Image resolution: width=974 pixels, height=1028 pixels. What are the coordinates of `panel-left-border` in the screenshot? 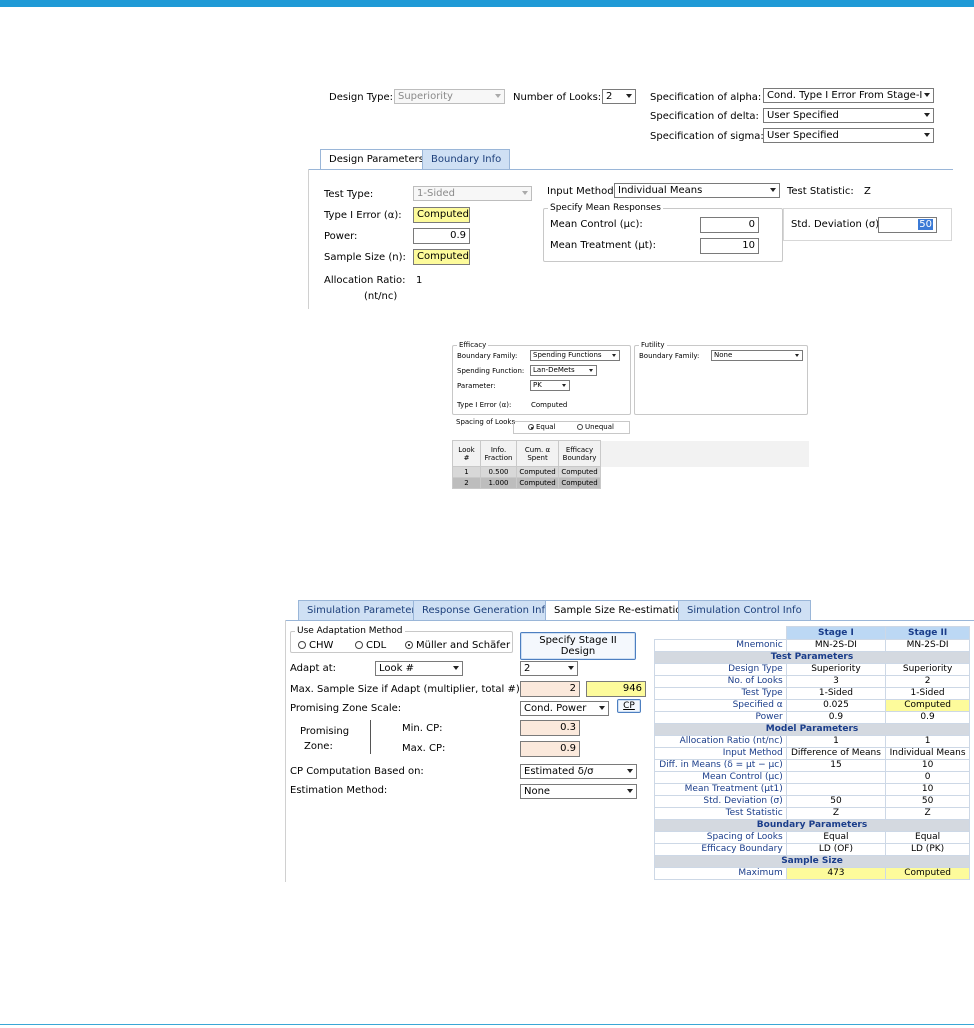 It's located at (308, 239).